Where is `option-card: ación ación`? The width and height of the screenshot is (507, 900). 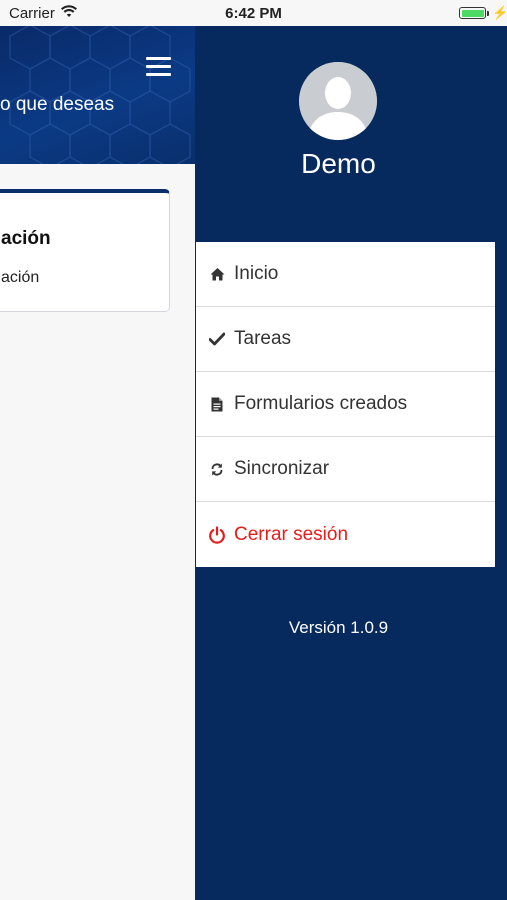 option-card: ación ación is located at coordinates (85, 250).